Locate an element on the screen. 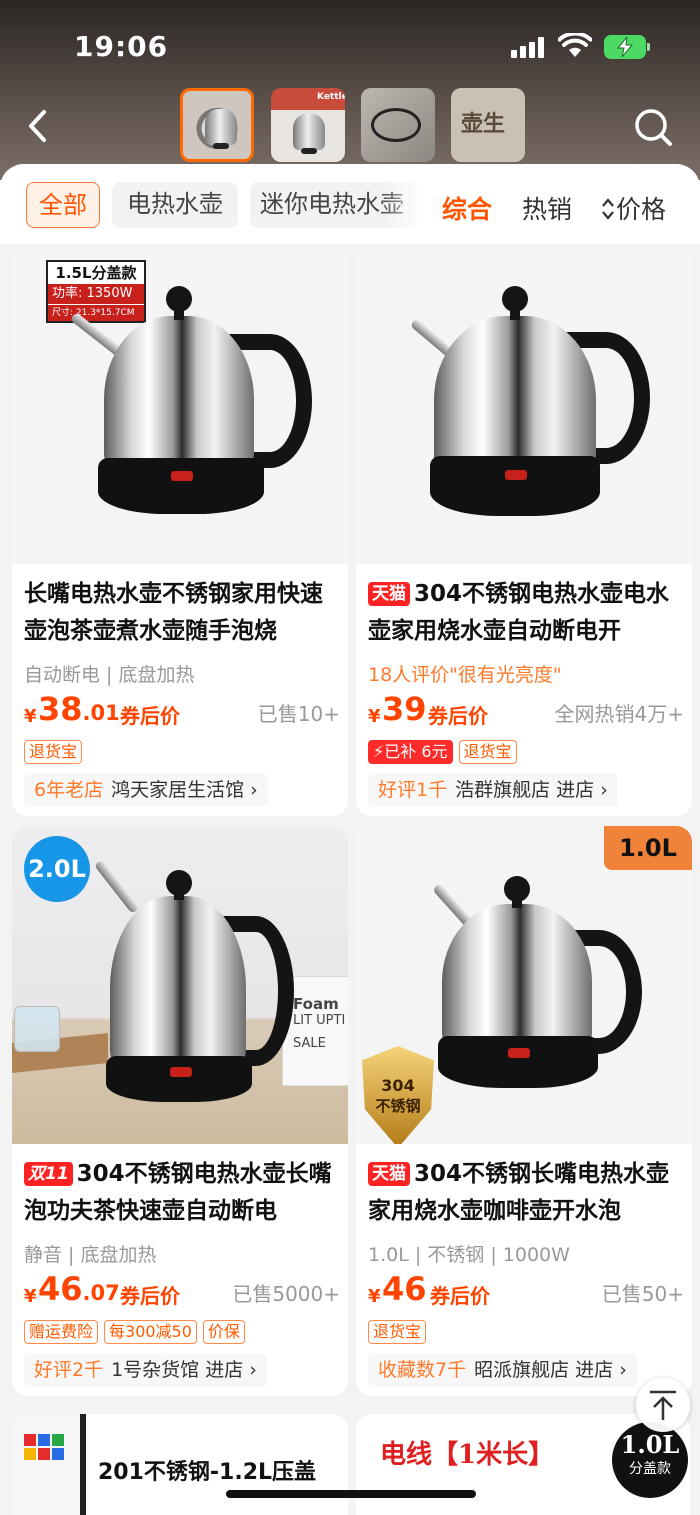 The width and height of the screenshot is (700, 1515). chip-fade is located at coordinates (405, 205).